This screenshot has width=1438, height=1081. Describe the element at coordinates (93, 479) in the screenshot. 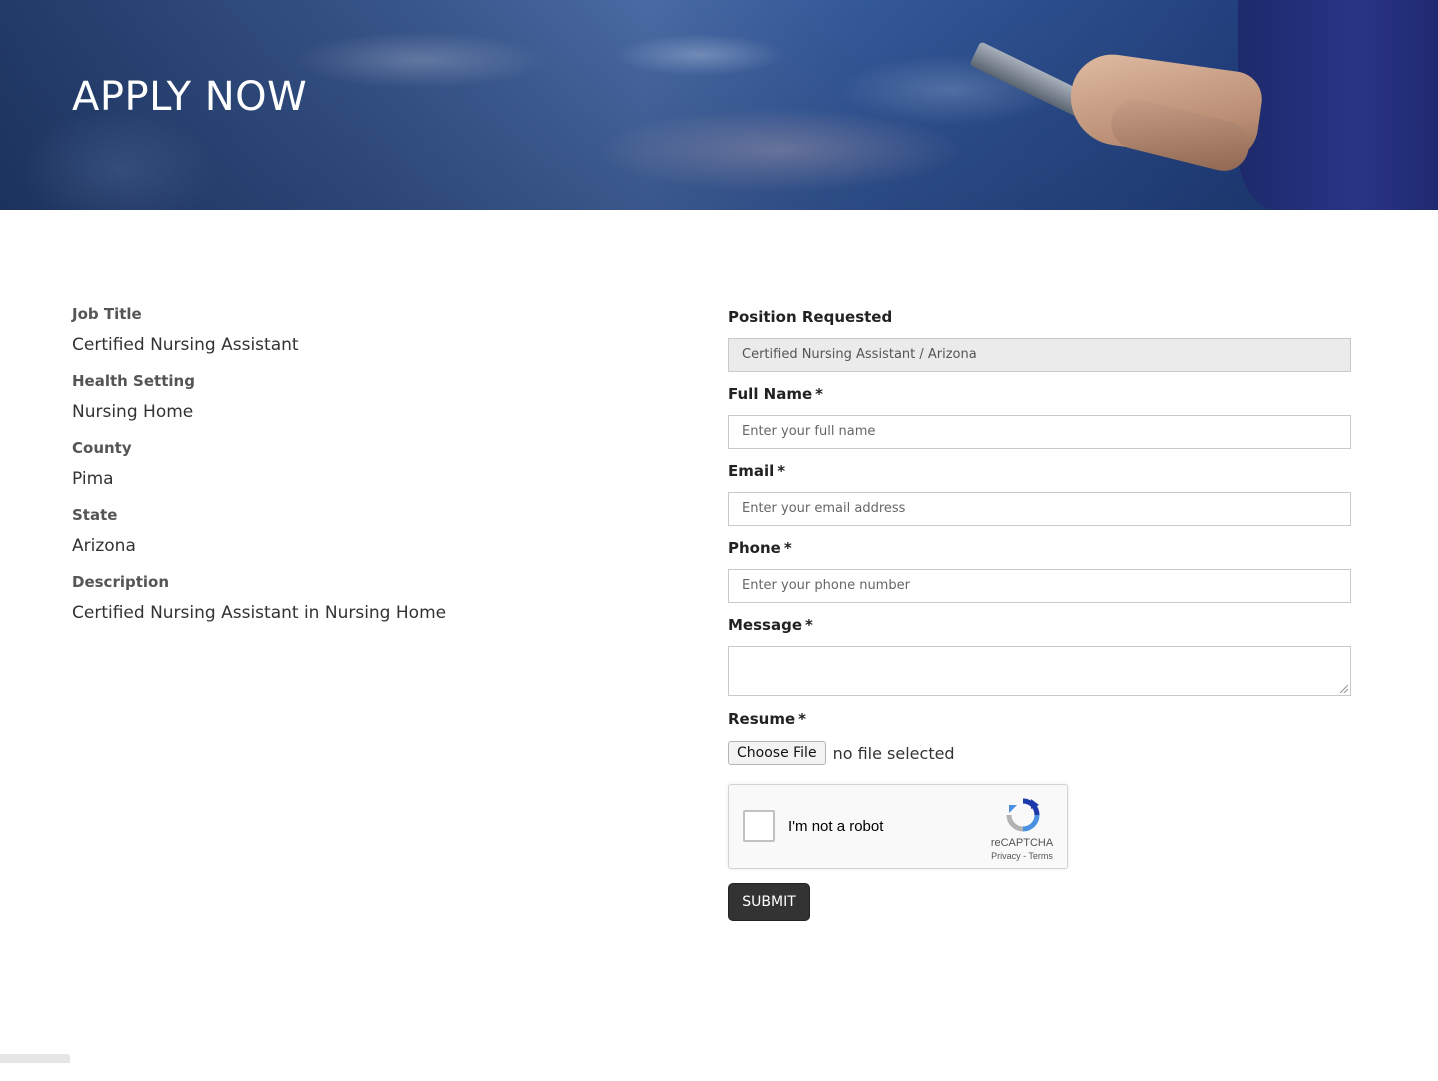

I see `county-value: Pima` at that location.